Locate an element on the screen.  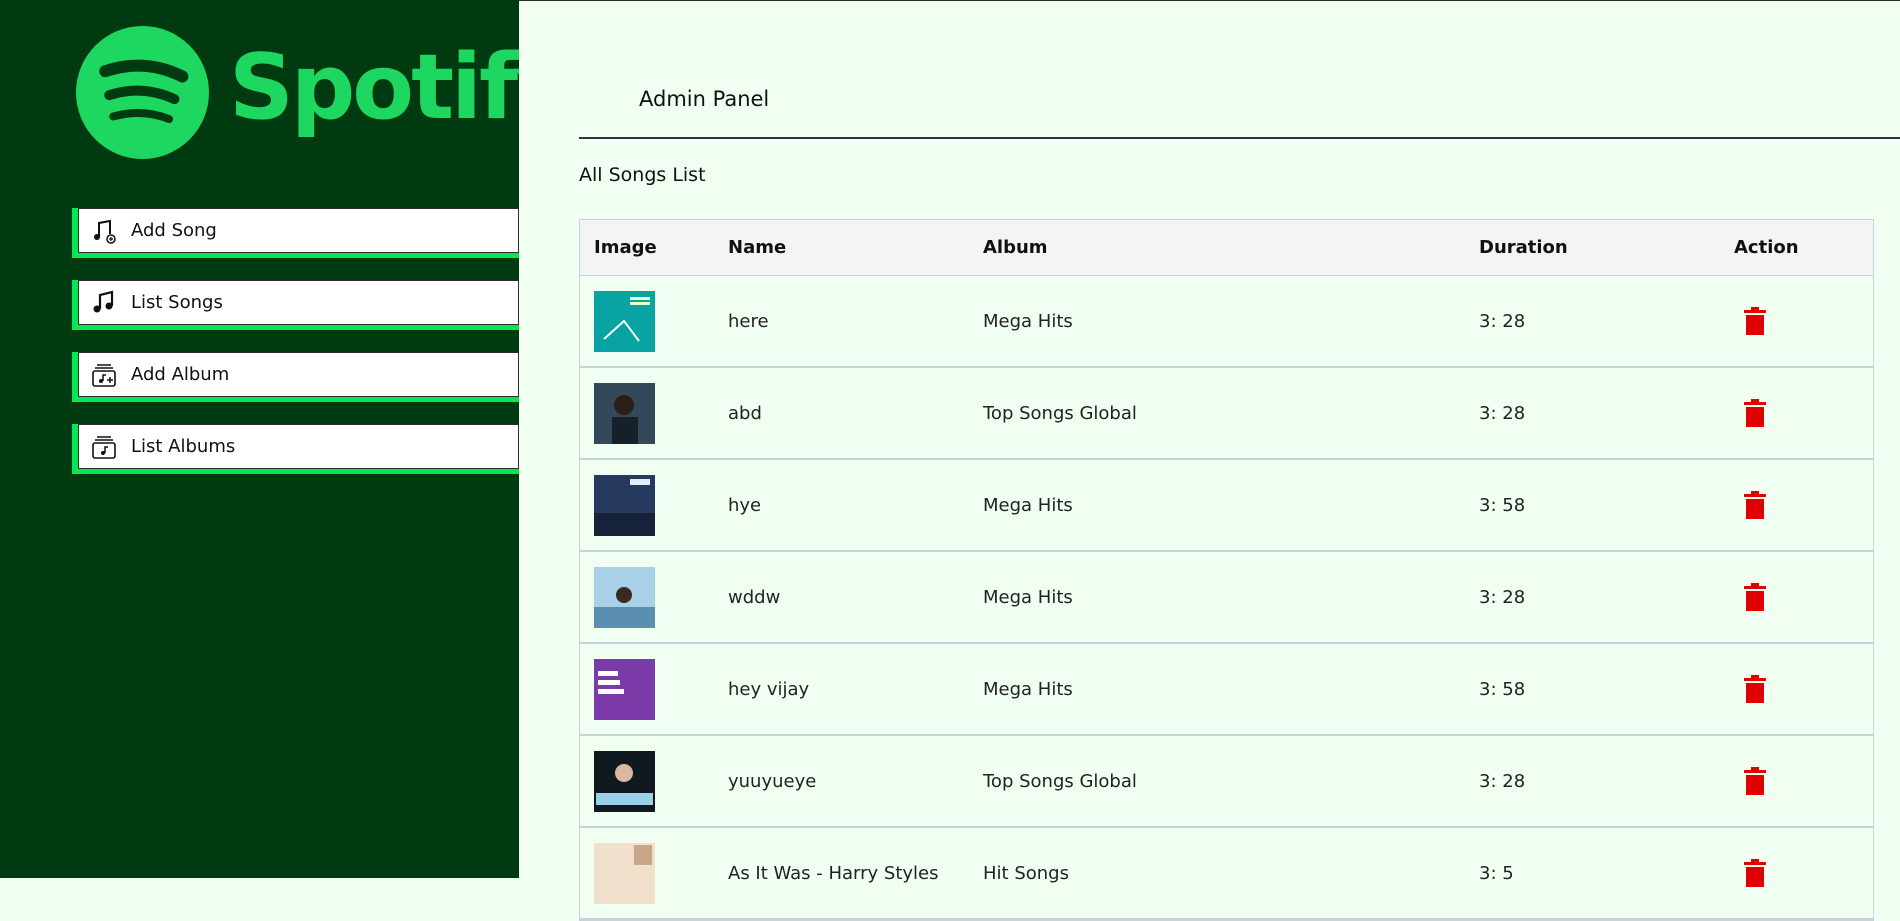
nav-label: Add Song is located at coordinates (174, 230).